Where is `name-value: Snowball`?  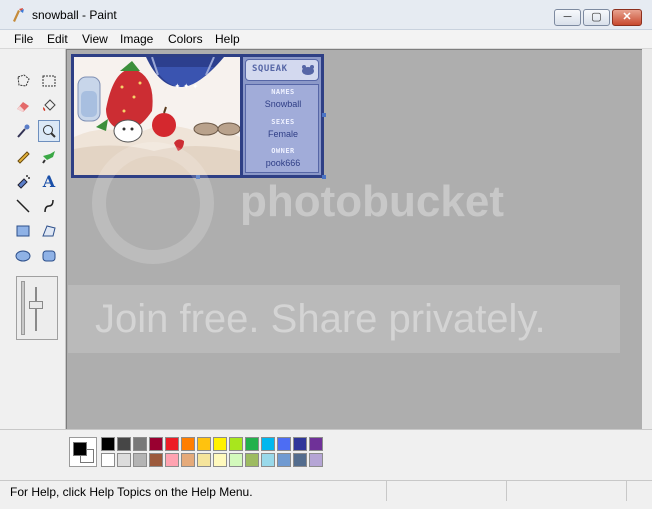
name-value: Snowball is located at coordinates (283, 104).